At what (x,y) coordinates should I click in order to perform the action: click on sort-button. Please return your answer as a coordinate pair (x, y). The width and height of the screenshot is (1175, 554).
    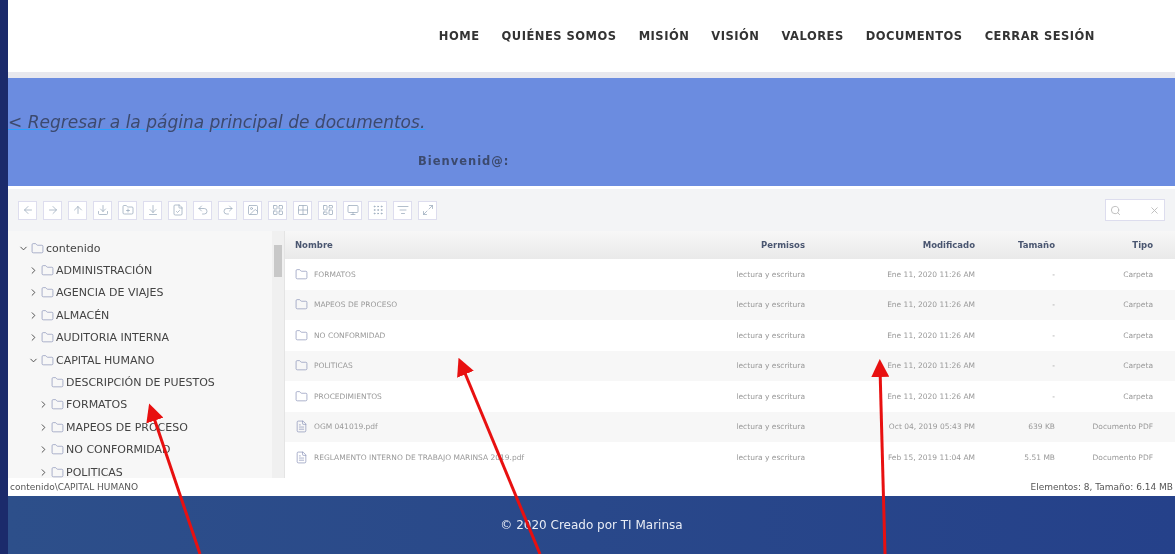
    Looking at the image, I should click on (402, 210).